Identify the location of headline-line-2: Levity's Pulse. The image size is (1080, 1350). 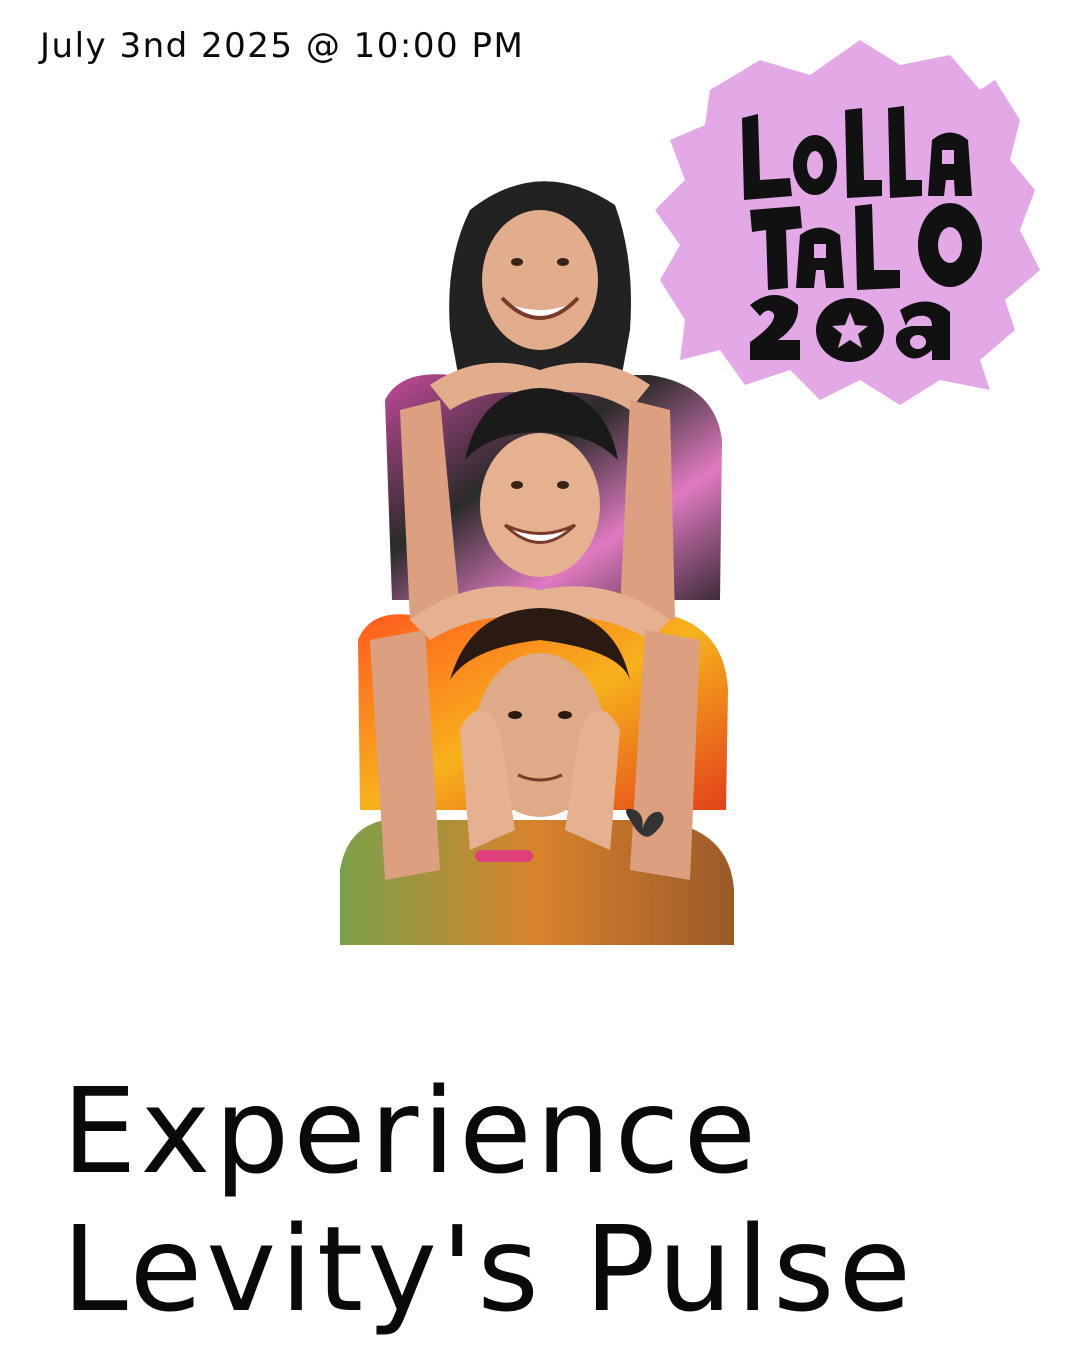
(489, 1269).